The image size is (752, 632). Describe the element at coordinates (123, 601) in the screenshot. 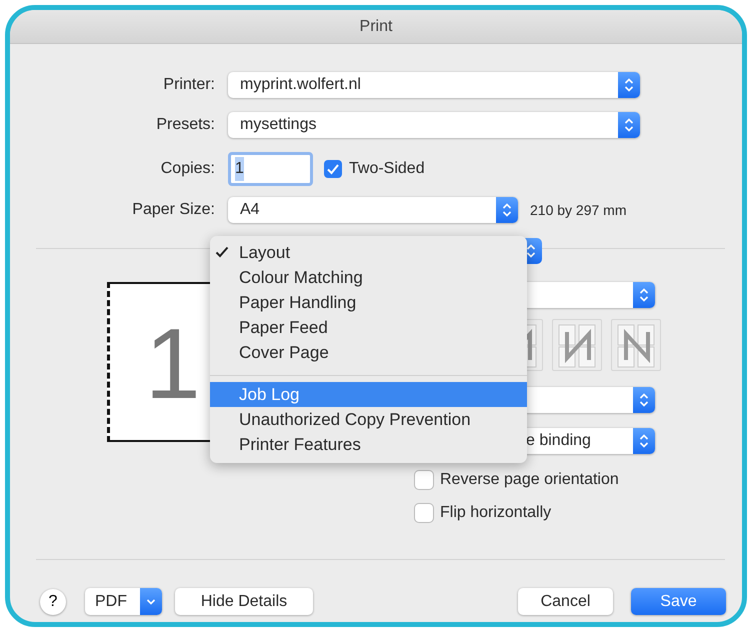

I see `pdf-button: PDF` at that location.